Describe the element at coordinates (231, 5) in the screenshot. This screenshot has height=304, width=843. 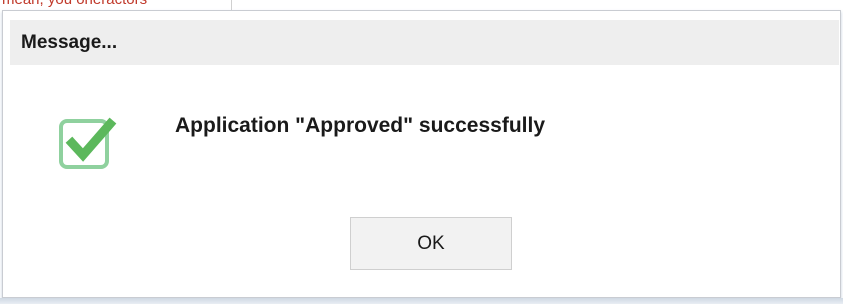
I see `background-separator` at that location.